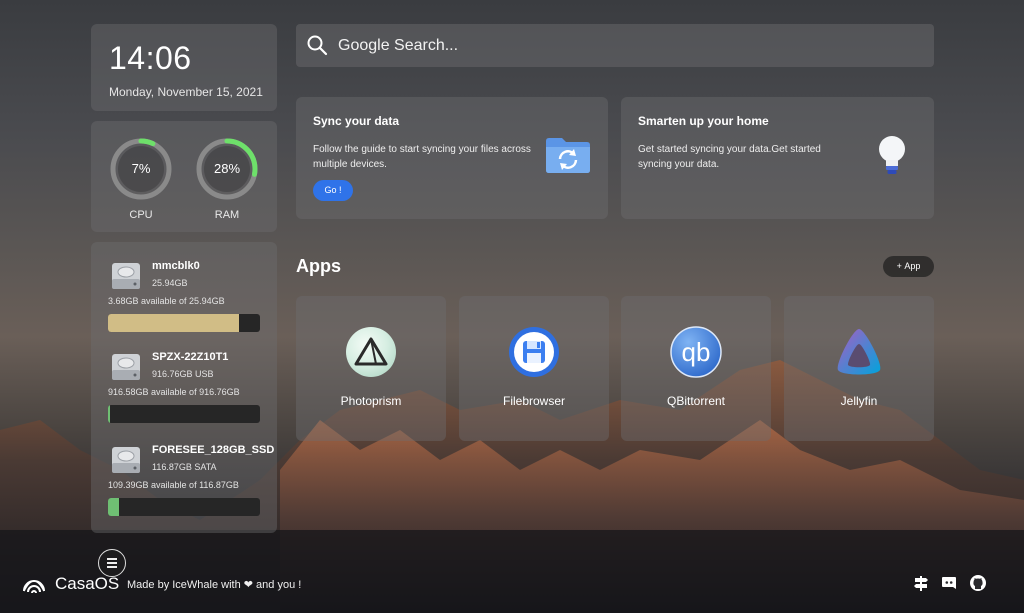 The image size is (1024, 613). What do you see at coordinates (318, 266) in the screenshot?
I see `apps-section-title: Apps` at bounding box center [318, 266].